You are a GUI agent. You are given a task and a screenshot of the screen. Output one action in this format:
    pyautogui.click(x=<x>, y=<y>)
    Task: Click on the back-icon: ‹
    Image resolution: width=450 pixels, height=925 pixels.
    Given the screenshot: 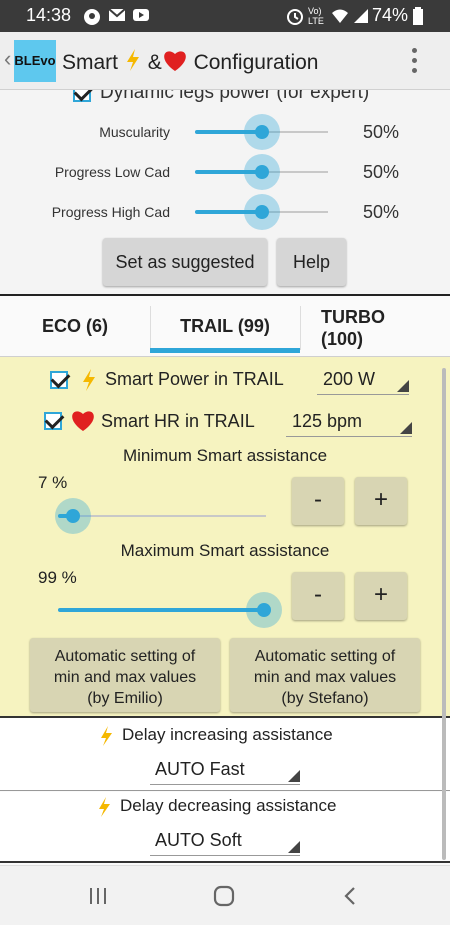 What is the action you would take?
    pyautogui.click(x=7, y=59)
    